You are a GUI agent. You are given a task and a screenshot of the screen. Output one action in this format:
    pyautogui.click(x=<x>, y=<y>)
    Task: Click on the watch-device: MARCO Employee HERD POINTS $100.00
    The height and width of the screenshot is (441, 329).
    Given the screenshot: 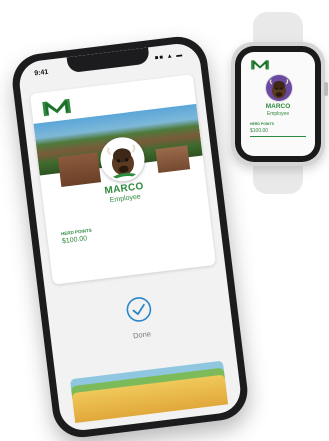 What is the action you would take?
    pyautogui.click(x=277, y=103)
    